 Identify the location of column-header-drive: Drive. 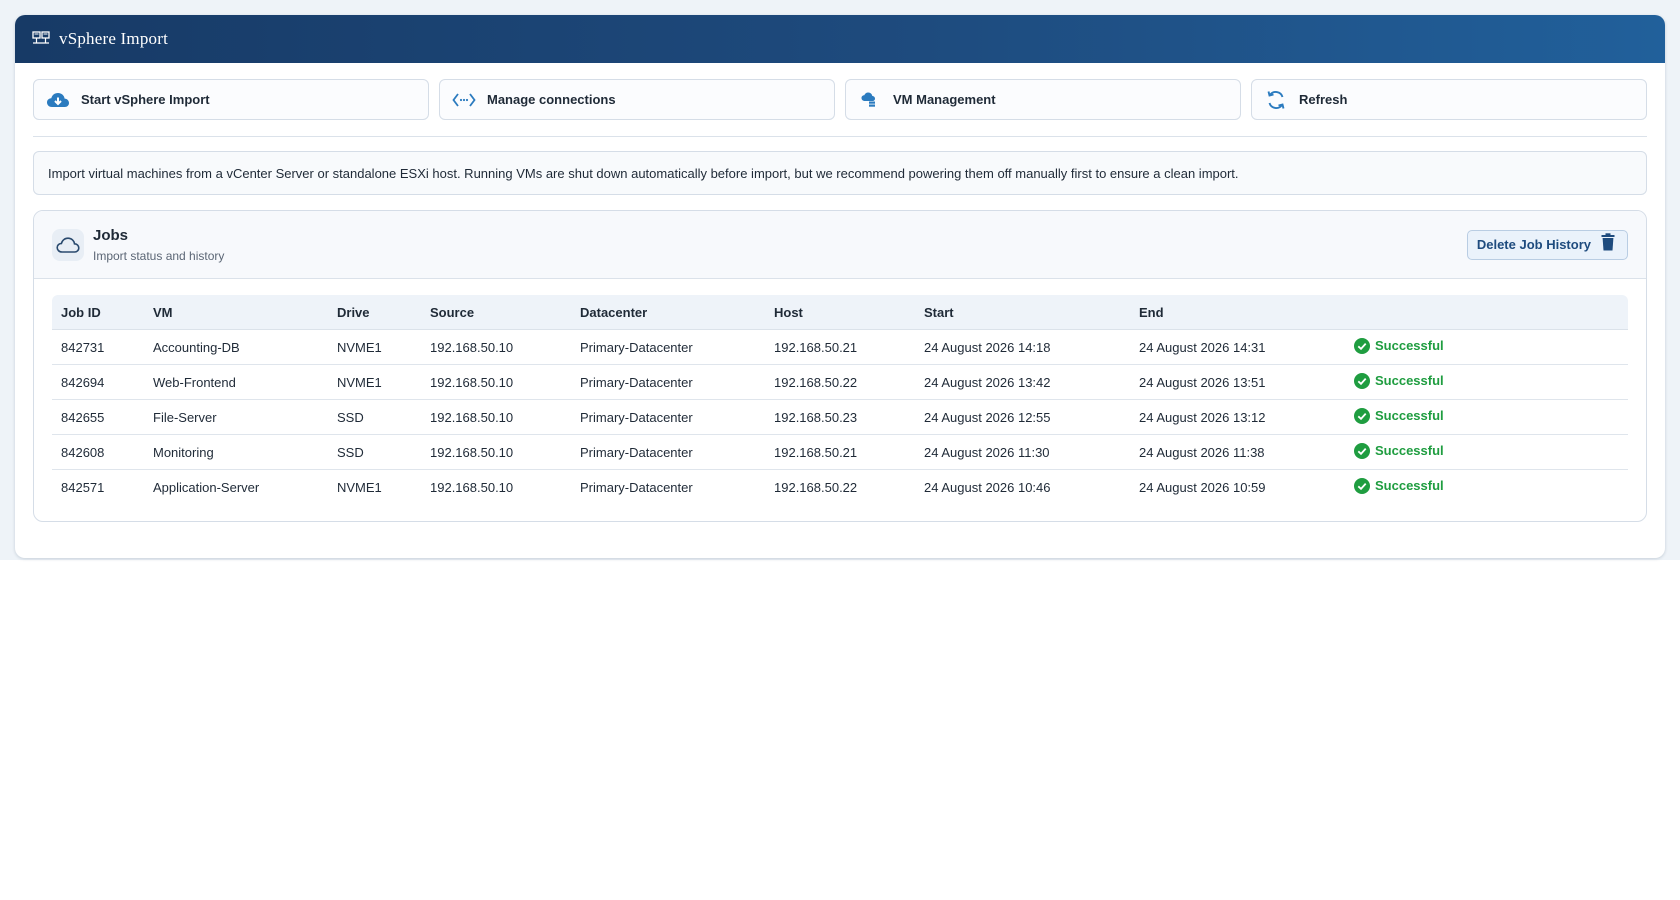
(374, 312).